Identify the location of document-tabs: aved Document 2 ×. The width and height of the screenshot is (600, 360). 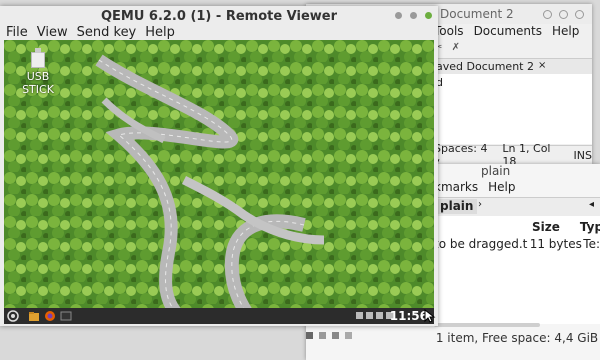
(513, 66).